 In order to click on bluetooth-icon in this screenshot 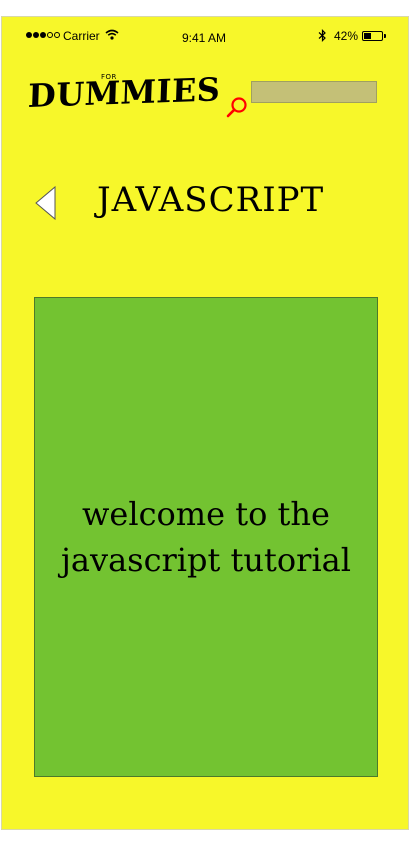, I will do `click(322, 37)`.